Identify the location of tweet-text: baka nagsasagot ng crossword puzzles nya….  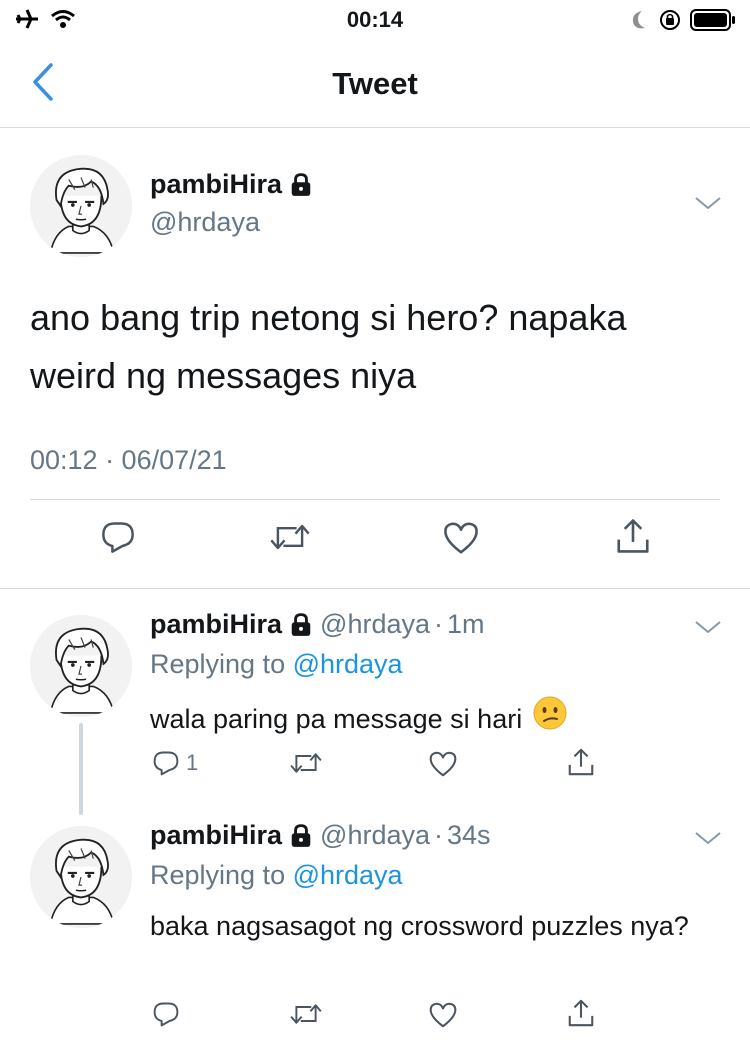
(419, 926).